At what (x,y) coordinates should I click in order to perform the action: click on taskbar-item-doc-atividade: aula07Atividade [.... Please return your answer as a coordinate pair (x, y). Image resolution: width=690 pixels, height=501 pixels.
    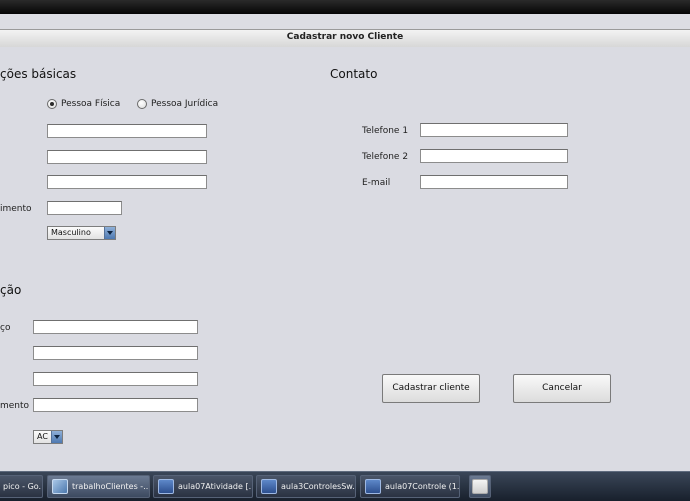
    Looking at the image, I should click on (203, 486).